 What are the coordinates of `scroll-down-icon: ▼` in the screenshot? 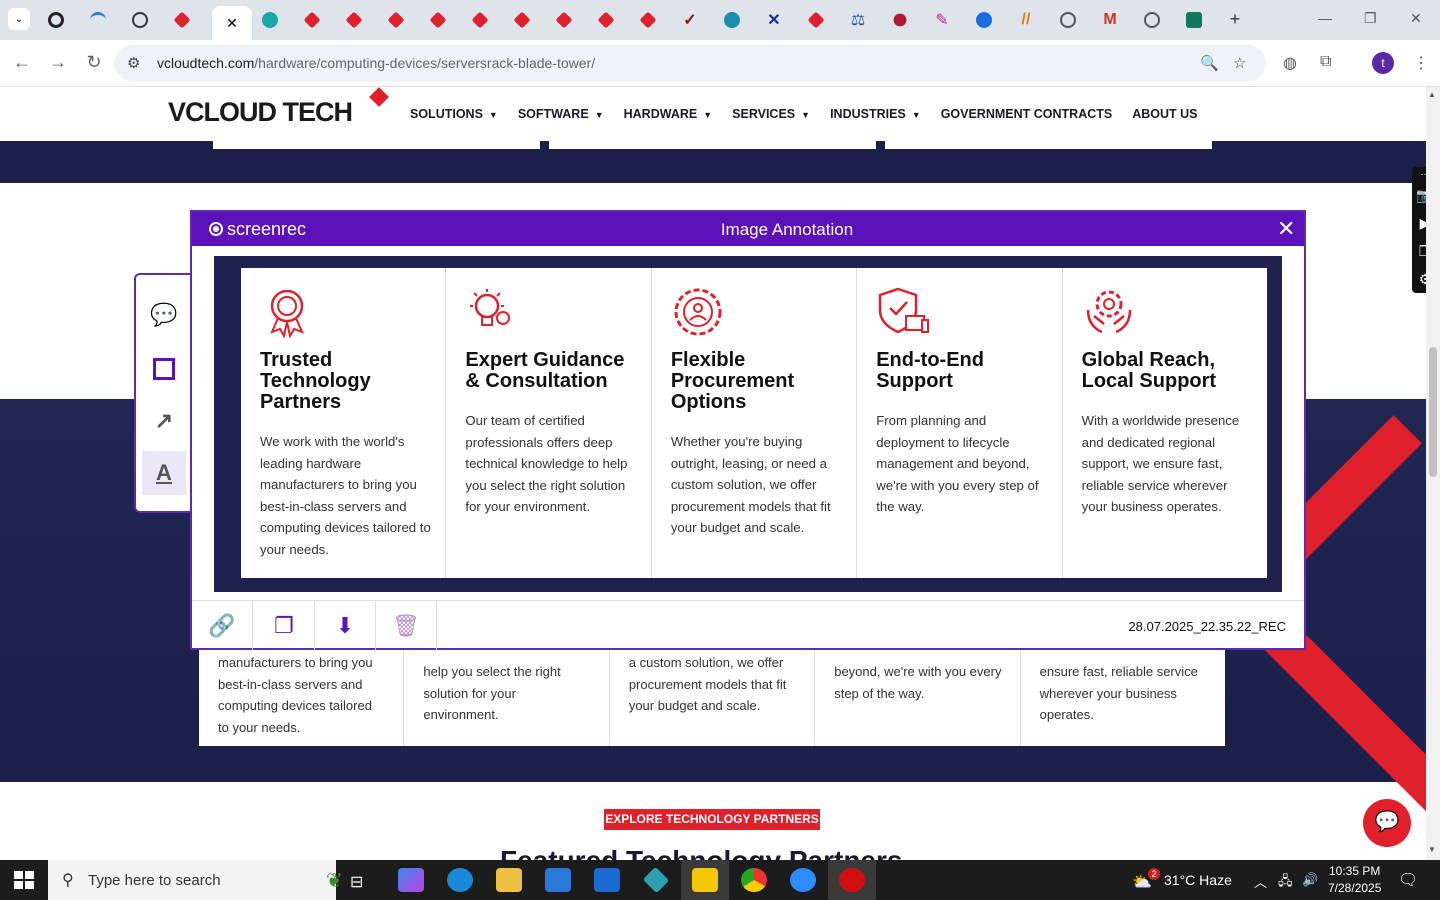 It's located at (1432, 849).